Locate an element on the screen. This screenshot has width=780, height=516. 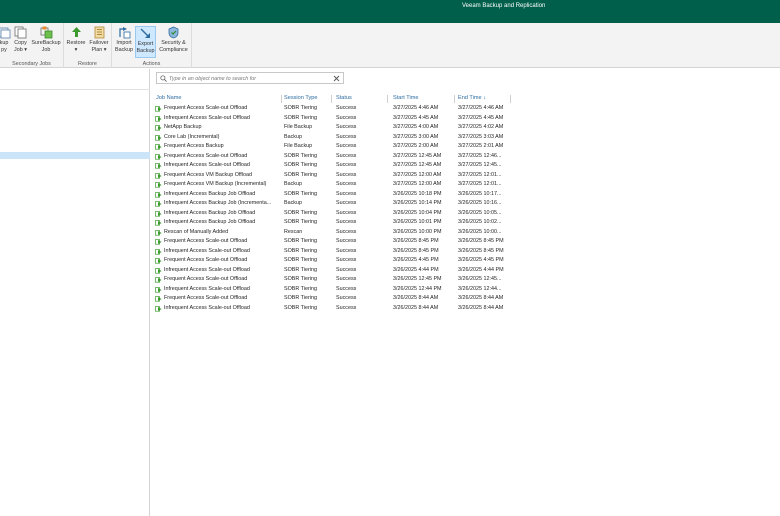
cell-end-time: 3/27/2025 3:03 AM is located at coordinates (481, 136).